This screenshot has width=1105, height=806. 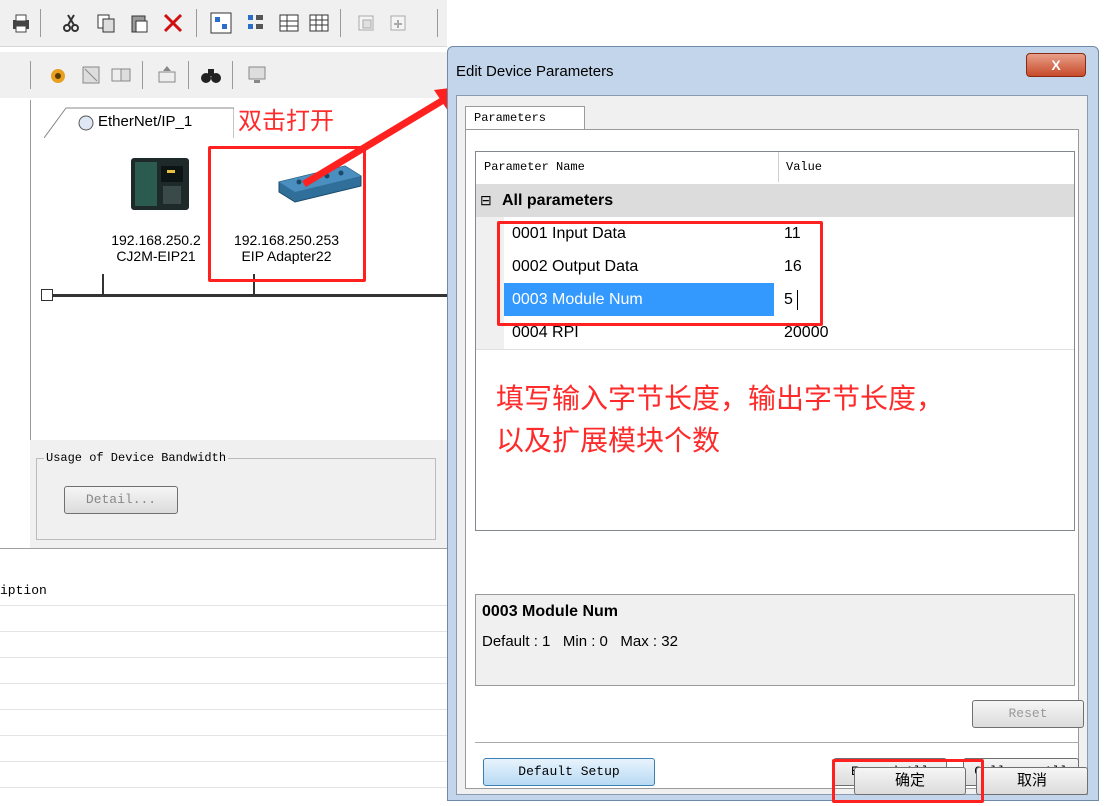 I want to click on download-icon, so click(x=399, y=23).